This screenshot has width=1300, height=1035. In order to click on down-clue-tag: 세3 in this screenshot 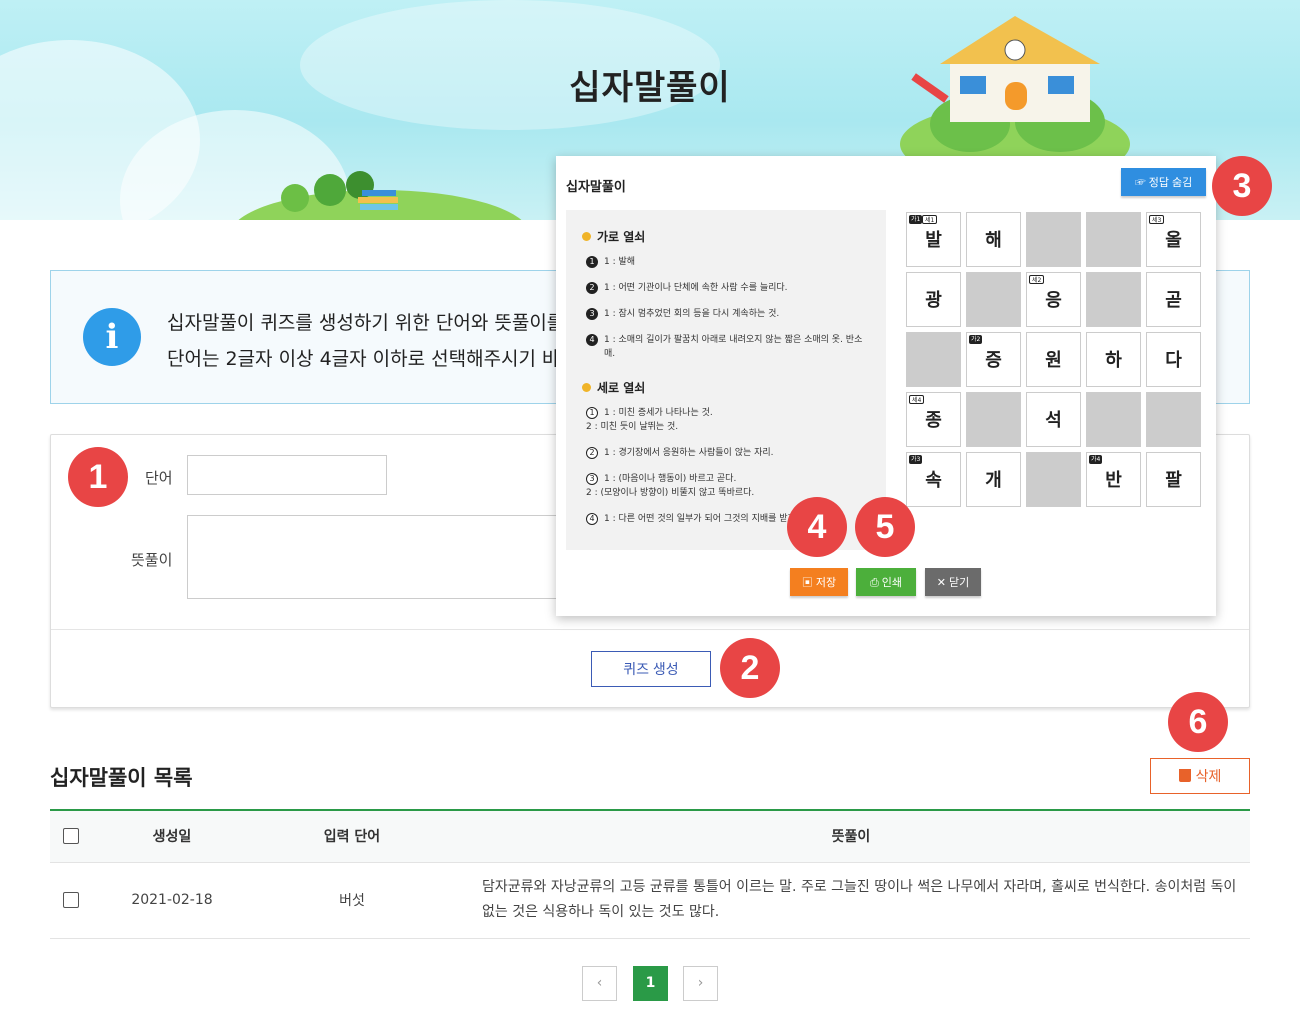, I will do `click(1157, 219)`.